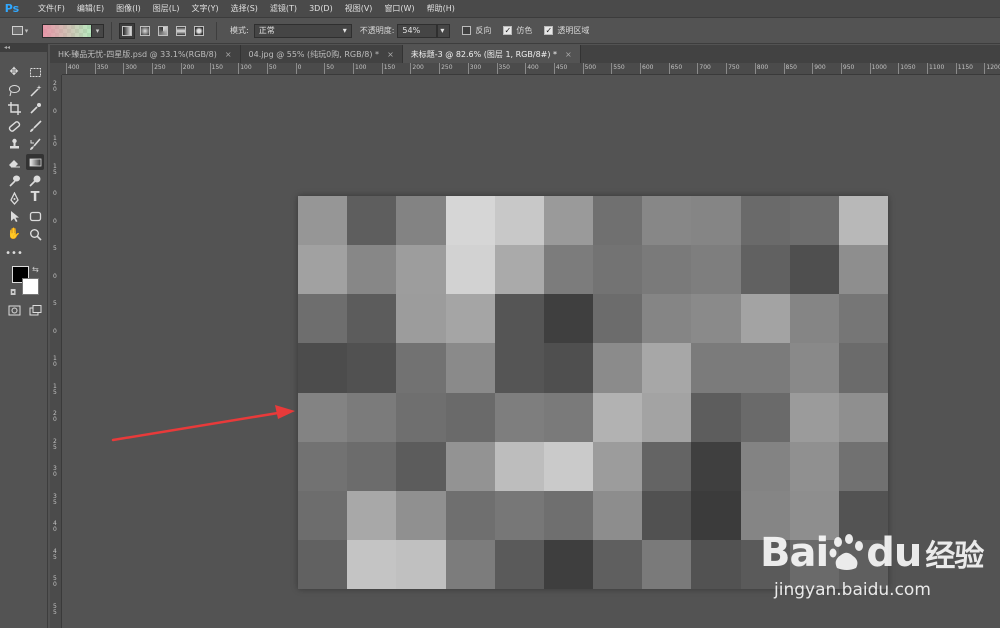 The image size is (1000, 628). I want to click on background-color-swatch, so click(30, 286).